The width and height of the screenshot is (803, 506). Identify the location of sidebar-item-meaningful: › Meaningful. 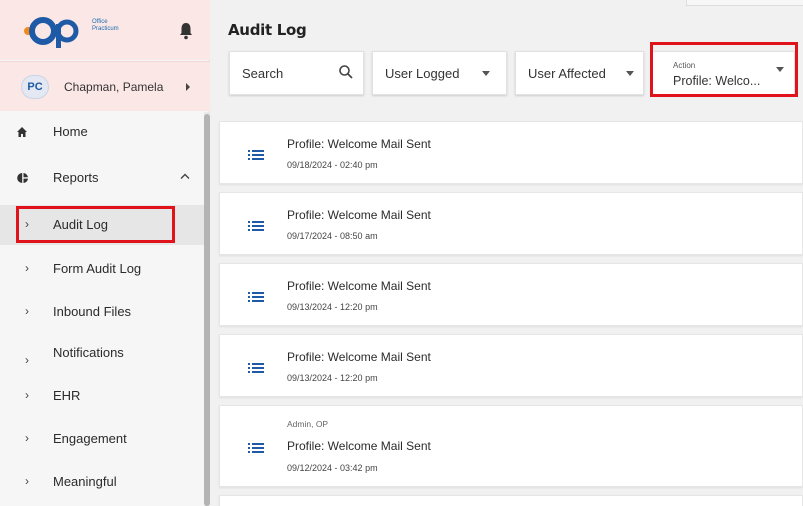
(102, 482).